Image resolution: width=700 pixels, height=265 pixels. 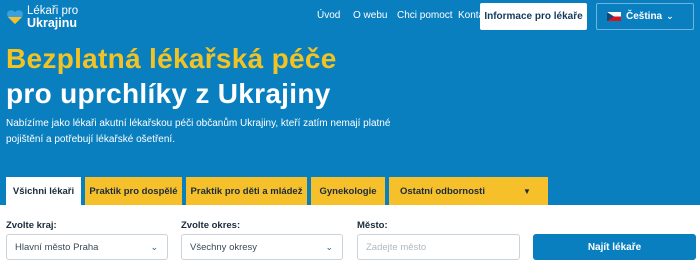 What do you see at coordinates (246, 191) in the screenshot?
I see `tab-pediatric-gp: Praktik pro děti a mládež` at bounding box center [246, 191].